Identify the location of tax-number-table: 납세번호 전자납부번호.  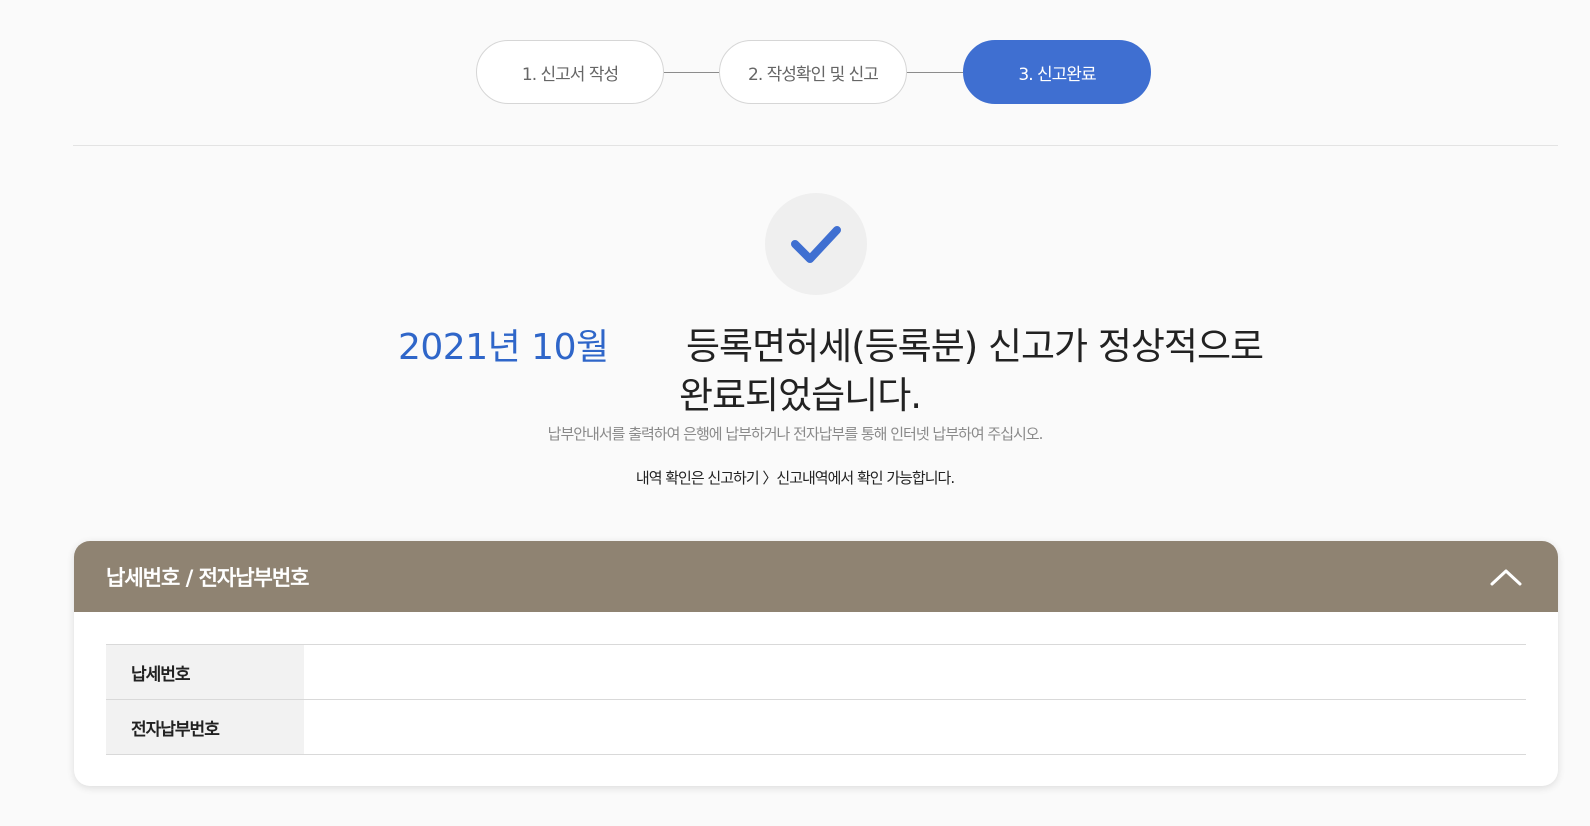
(816, 699).